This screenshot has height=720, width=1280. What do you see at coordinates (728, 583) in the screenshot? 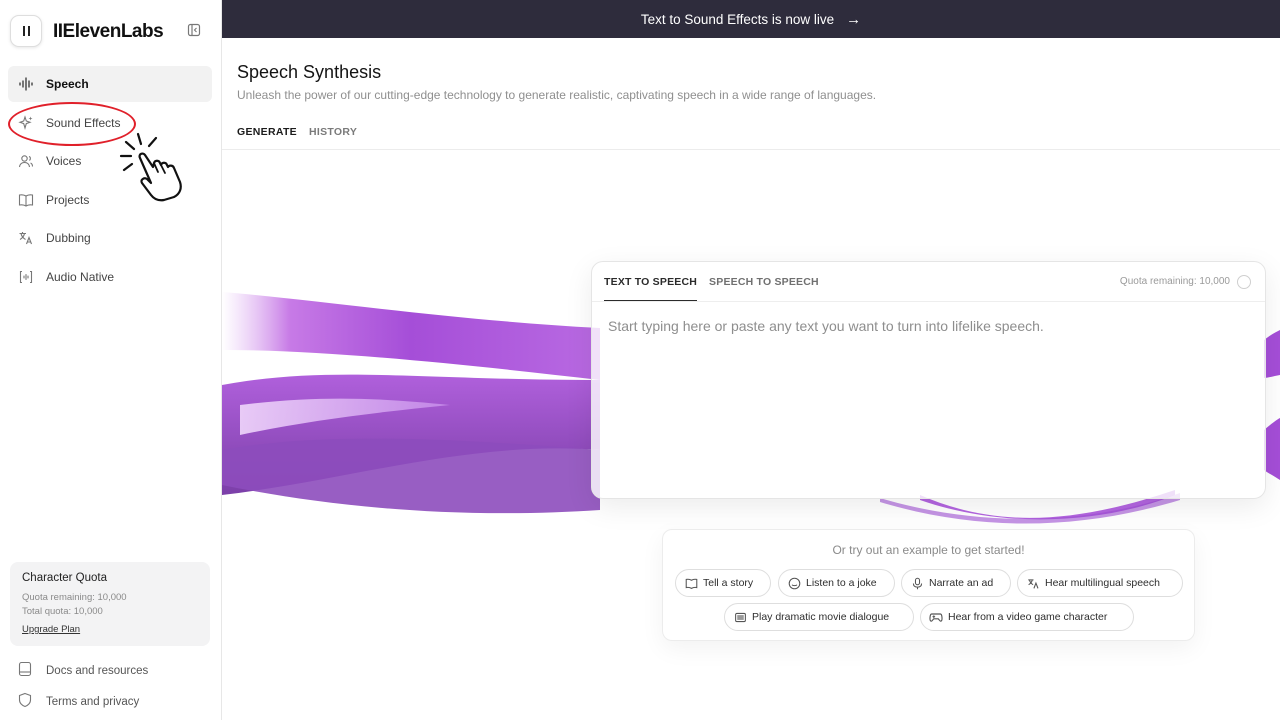
I see `chip-label: Tell a story` at bounding box center [728, 583].